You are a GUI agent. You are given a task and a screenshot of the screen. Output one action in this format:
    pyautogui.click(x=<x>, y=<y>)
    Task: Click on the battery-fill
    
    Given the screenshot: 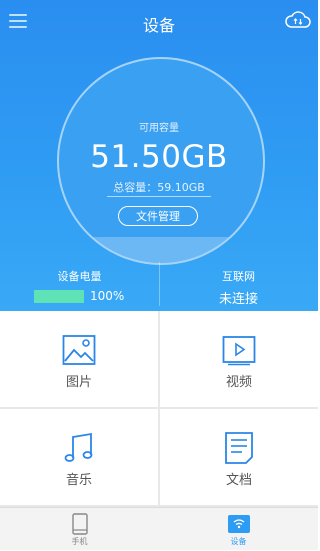 What is the action you would take?
    pyautogui.click(x=59, y=296)
    